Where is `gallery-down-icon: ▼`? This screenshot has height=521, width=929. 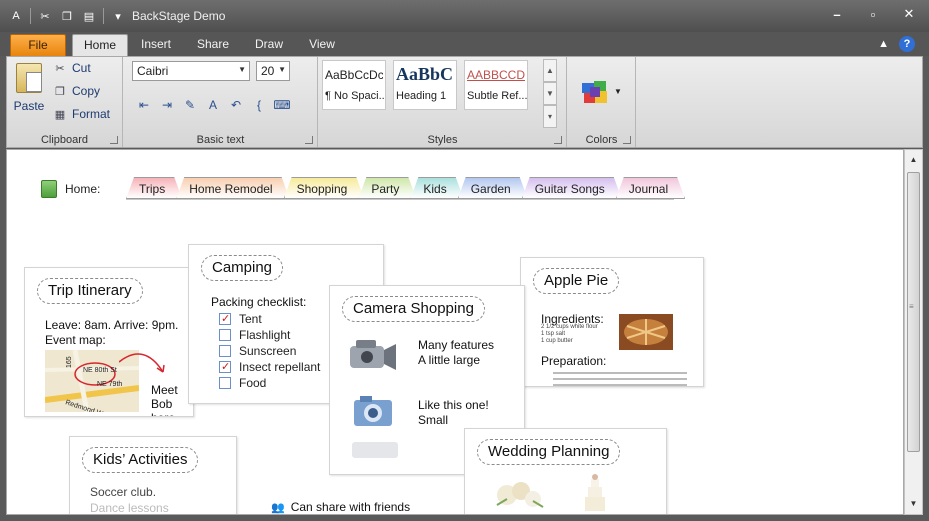 gallery-down-icon: ▼ is located at coordinates (550, 93).